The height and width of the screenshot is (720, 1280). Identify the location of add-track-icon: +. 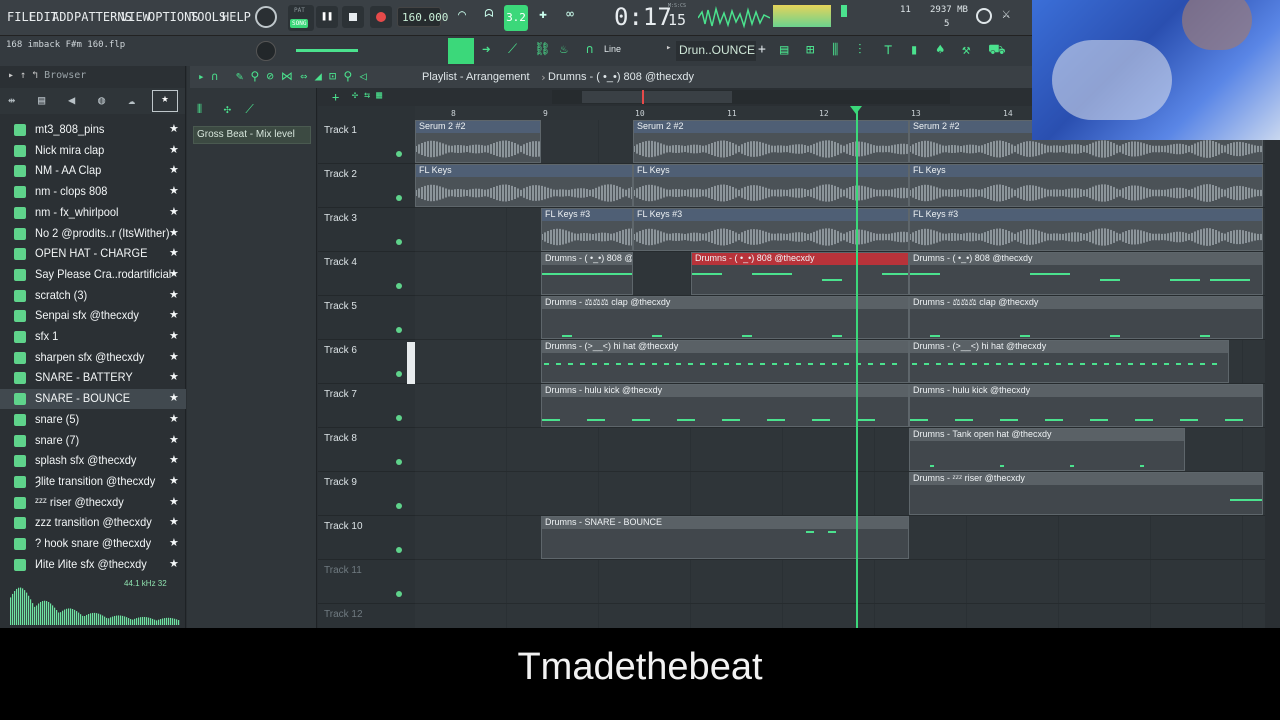
(335, 97).